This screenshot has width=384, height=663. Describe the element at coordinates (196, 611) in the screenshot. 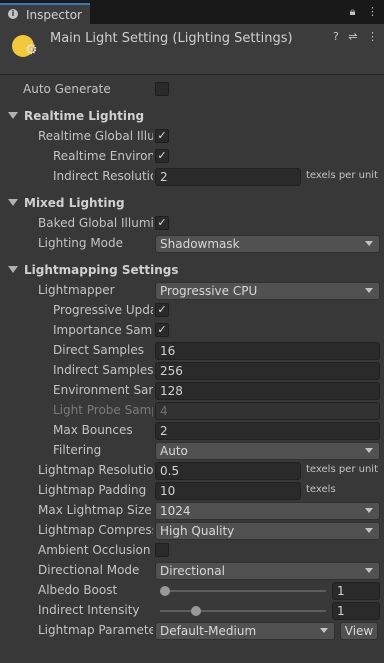

I see `indirect-intensity-slider-handle` at that location.